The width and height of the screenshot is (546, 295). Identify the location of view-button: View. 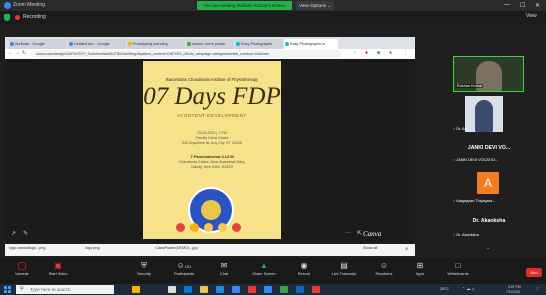
(531, 16).